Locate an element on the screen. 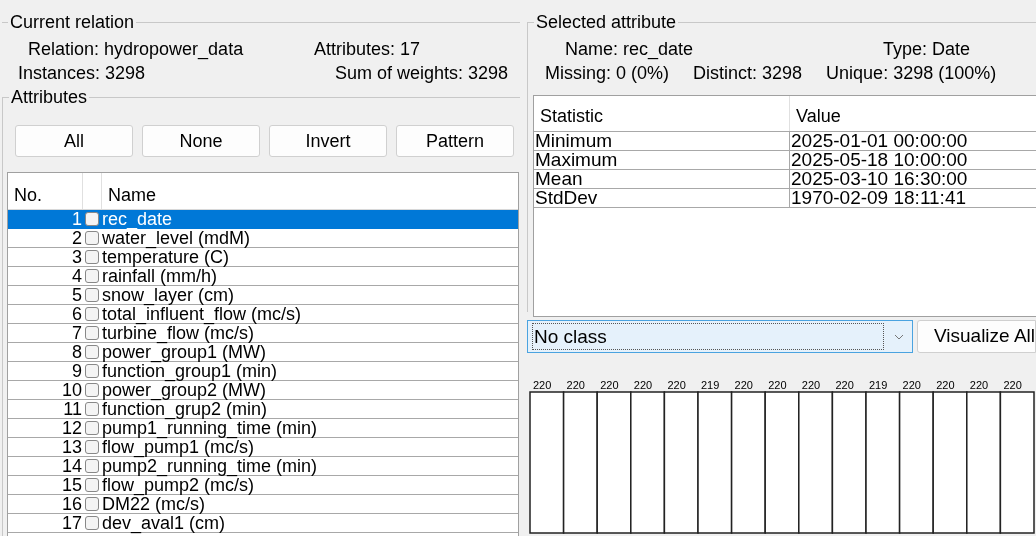  attribute-row: 9 function_group1 (min) is located at coordinates (263, 371).